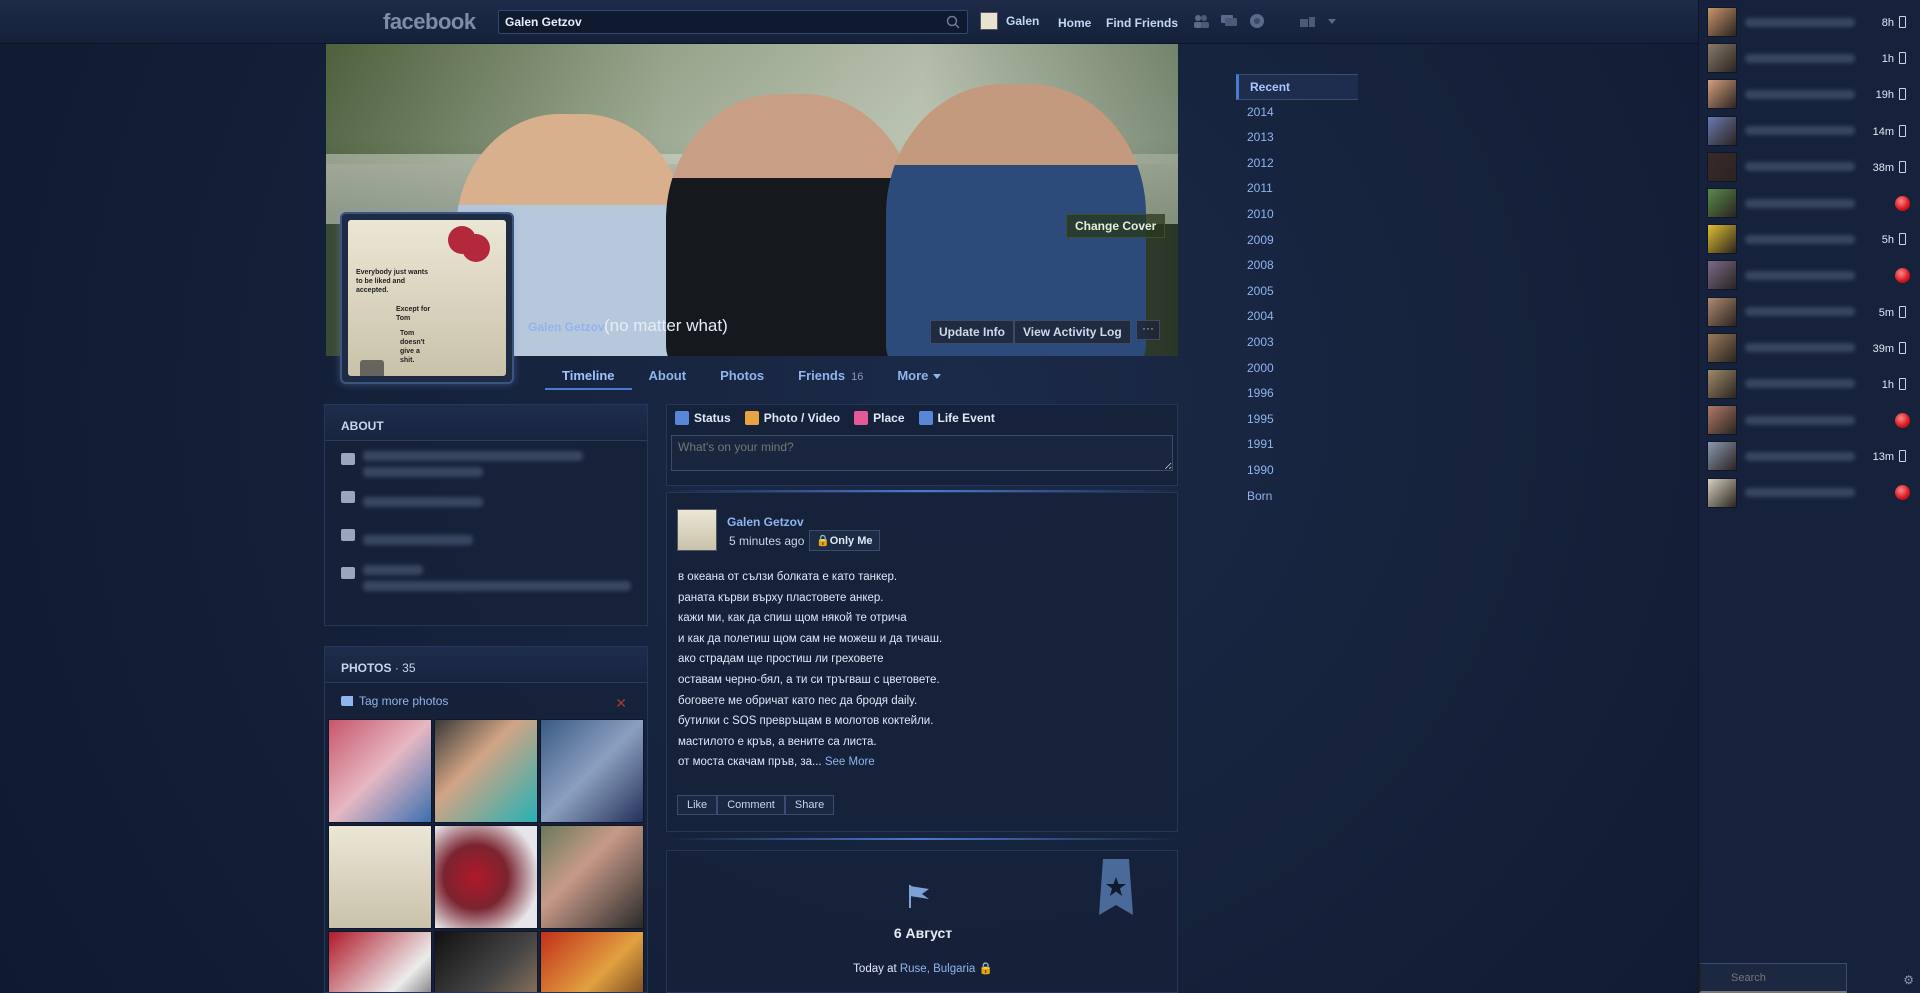 This screenshot has height=993, width=1920. Describe the element at coordinates (1297, 445) in the screenshot. I see `year-link: 1991` at that location.